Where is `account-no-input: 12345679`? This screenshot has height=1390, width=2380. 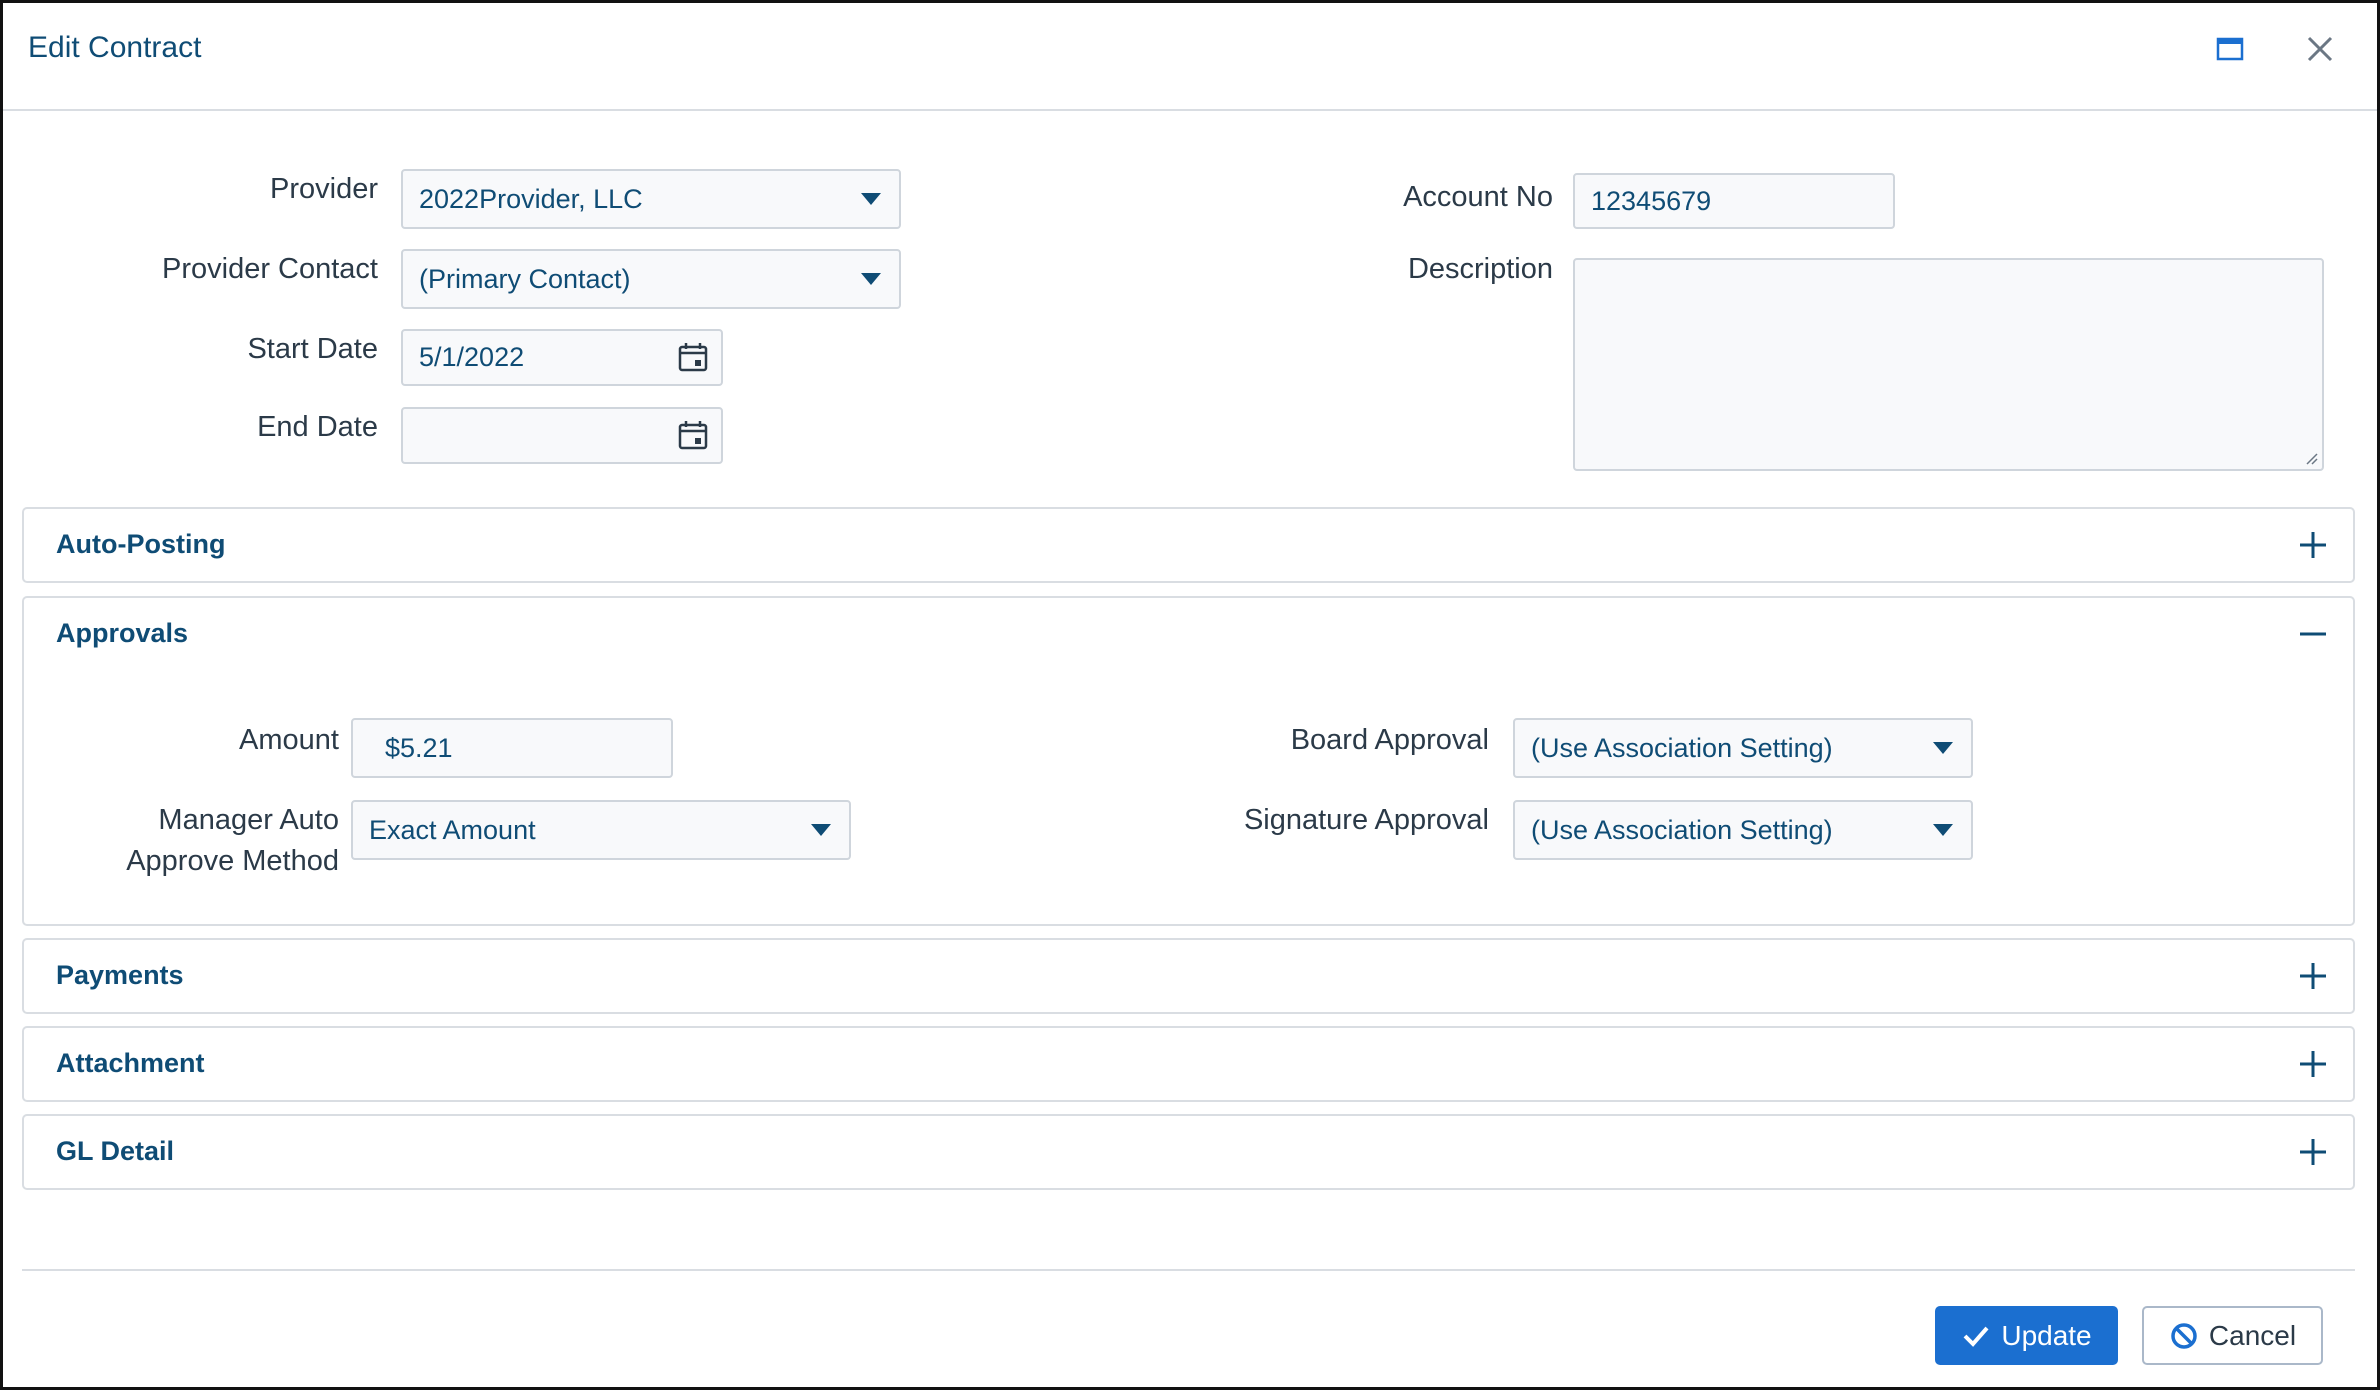
account-no-input: 12345679 is located at coordinates (1734, 201).